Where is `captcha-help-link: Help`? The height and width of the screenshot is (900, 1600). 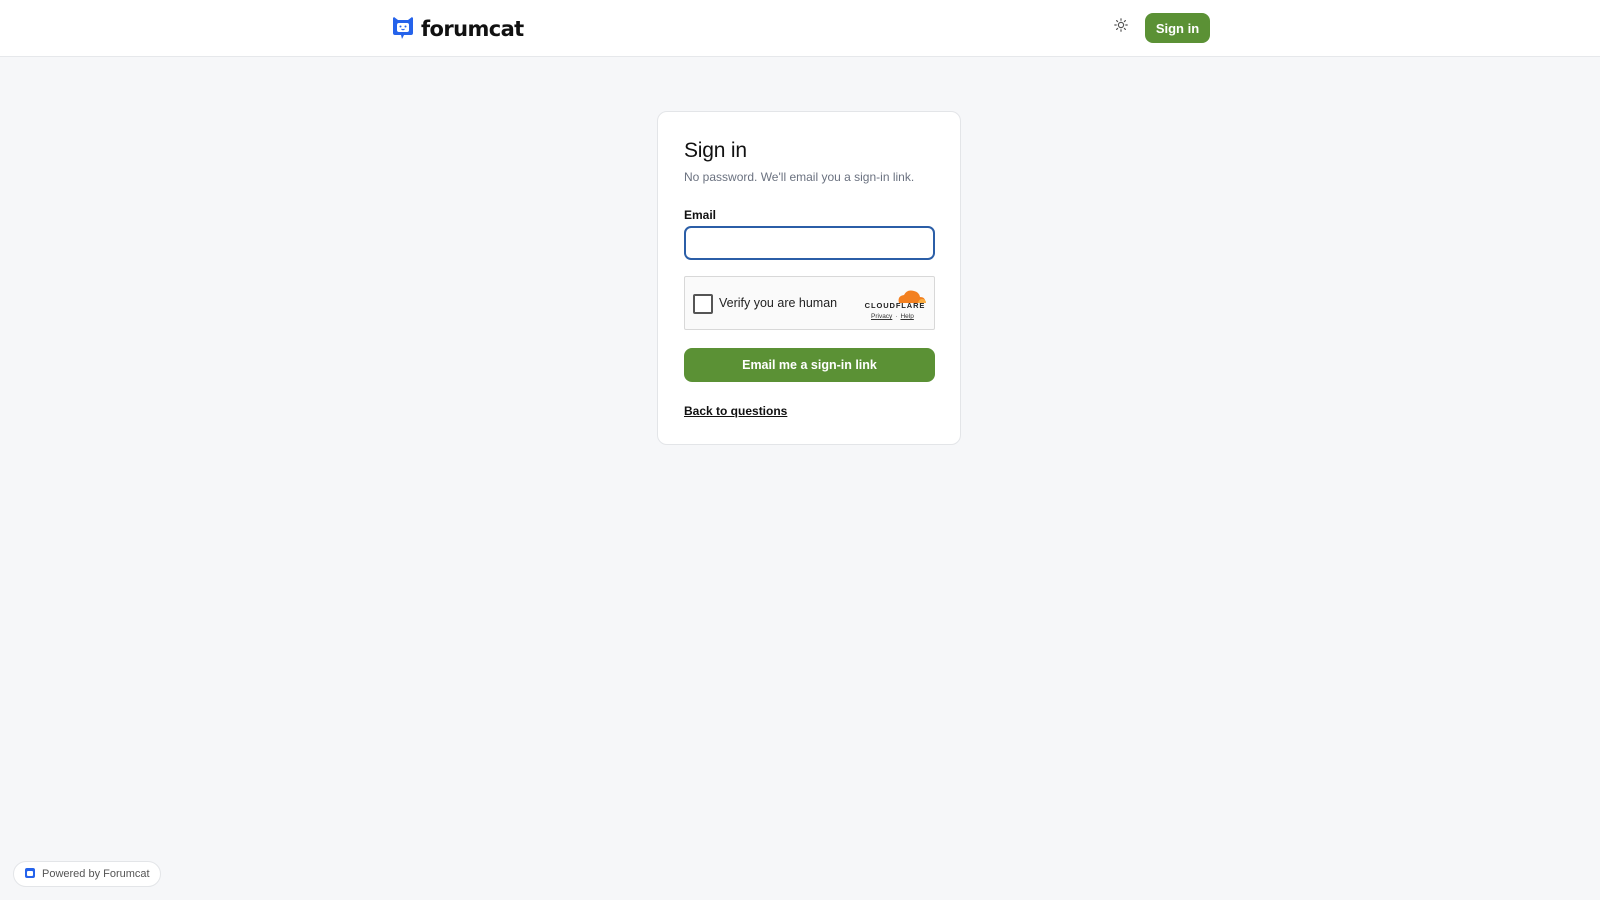
captcha-help-link: Help is located at coordinates (906, 316).